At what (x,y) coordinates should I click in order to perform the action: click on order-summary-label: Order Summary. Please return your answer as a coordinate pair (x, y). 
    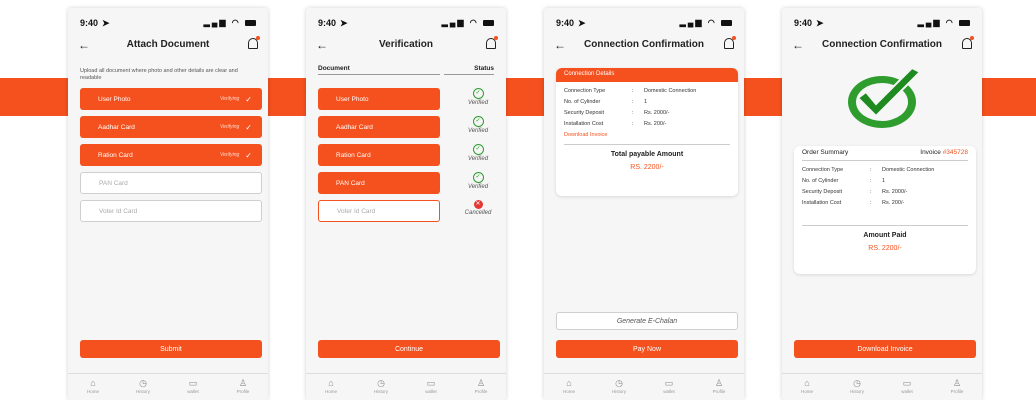
    Looking at the image, I should click on (825, 152).